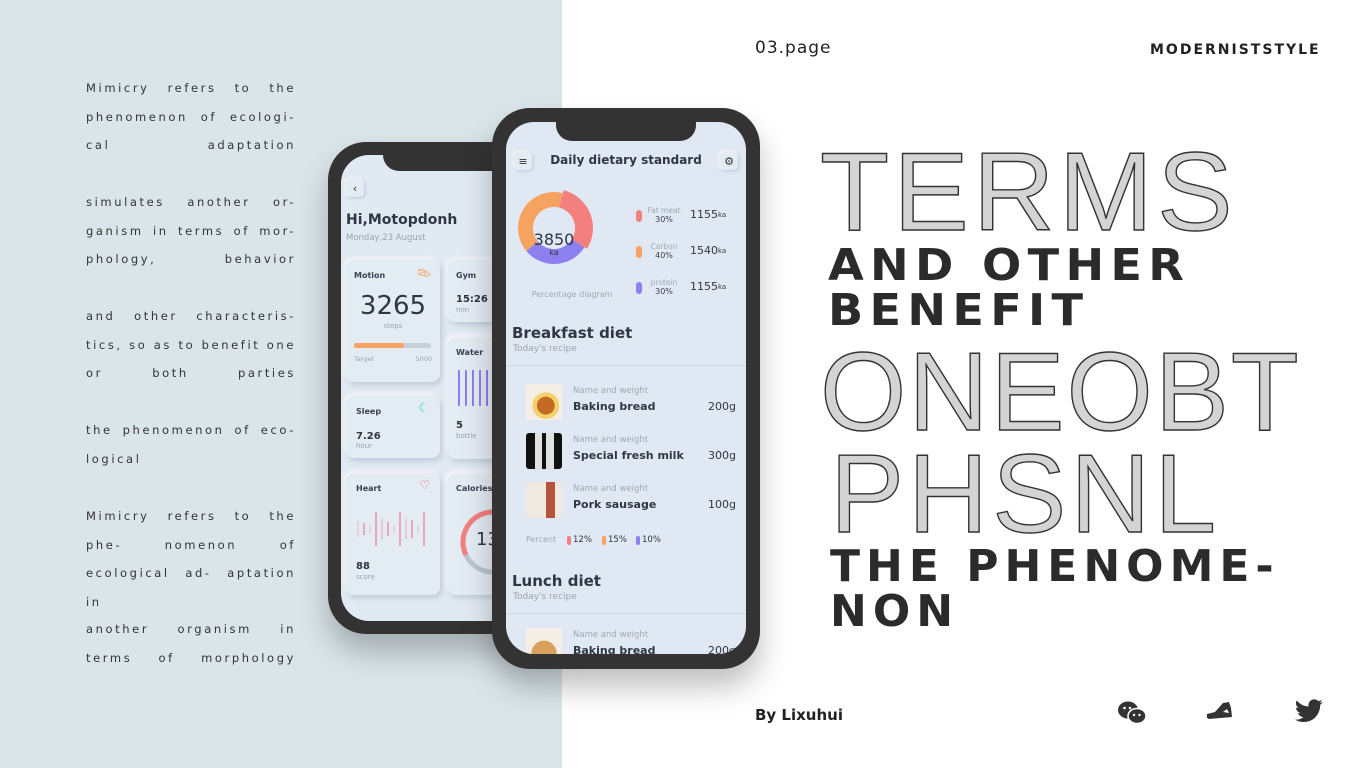 Image resolution: width=1366 pixels, height=768 pixels. What do you see at coordinates (617, 540) in the screenshot?
I see `percent-value: 15%` at bounding box center [617, 540].